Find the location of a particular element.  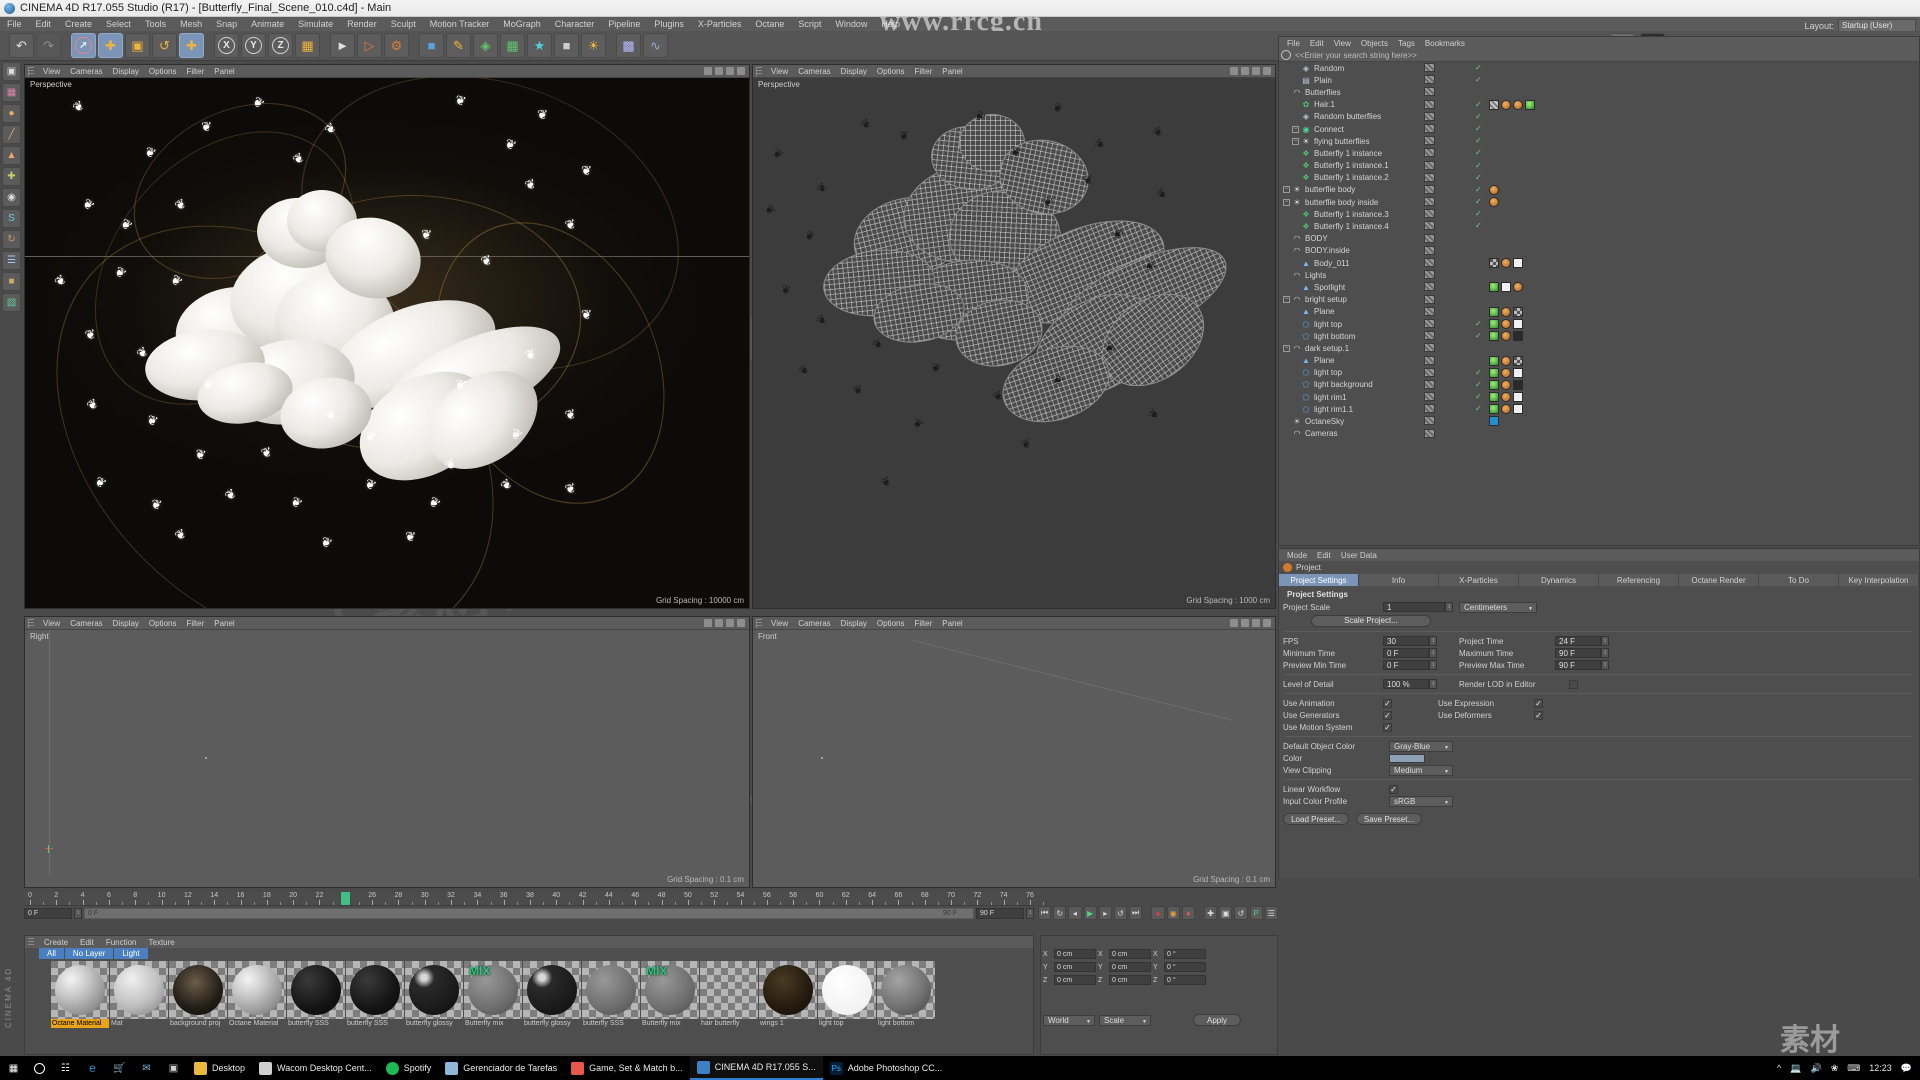

axis-y-icon: Y is located at coordinates (253, 45).